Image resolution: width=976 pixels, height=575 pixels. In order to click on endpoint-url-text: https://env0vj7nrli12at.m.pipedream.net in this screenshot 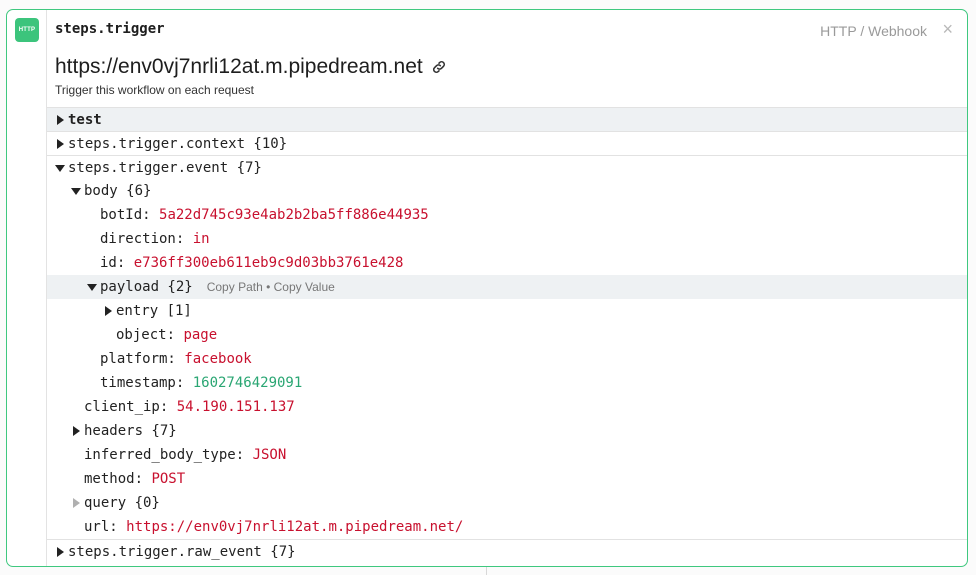, I will do `click(239, 67)`.